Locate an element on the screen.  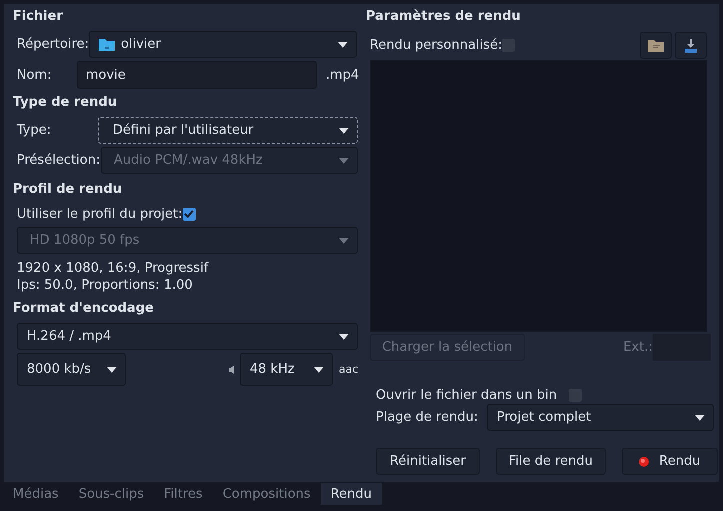
dock-tab: Filtres is located at coordinates (183, 494).